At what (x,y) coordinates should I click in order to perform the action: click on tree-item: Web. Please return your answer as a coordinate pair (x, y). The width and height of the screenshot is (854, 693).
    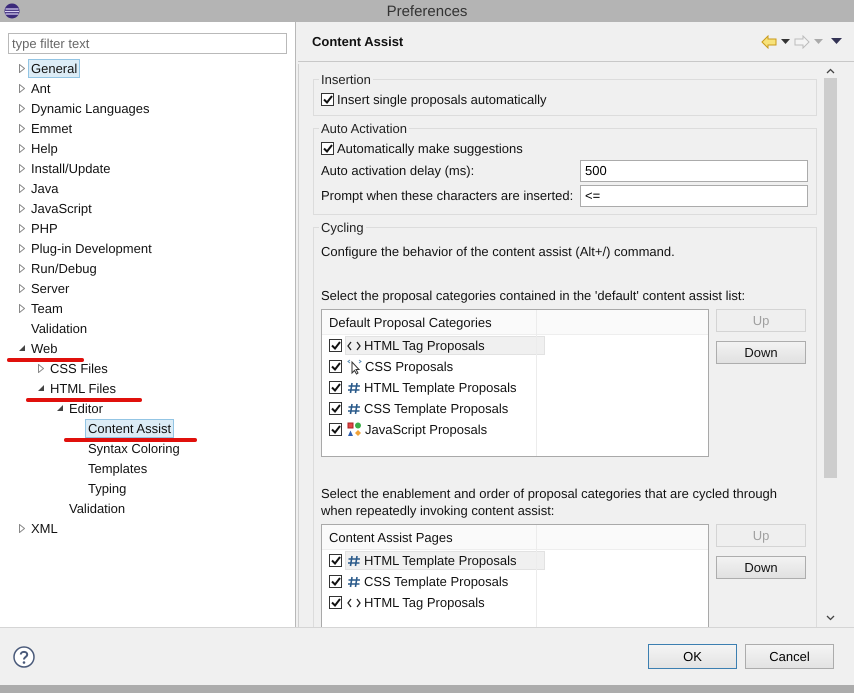
    Looking at the image, I should click on (44, 348).